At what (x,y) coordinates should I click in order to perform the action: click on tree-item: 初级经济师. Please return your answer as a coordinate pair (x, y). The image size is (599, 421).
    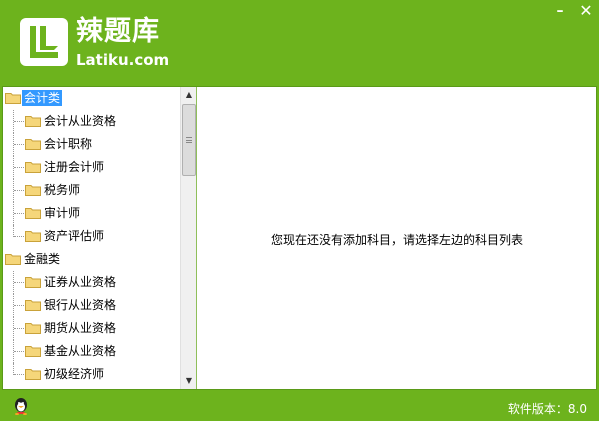
    Looking at the image, I should click on (91, 374).